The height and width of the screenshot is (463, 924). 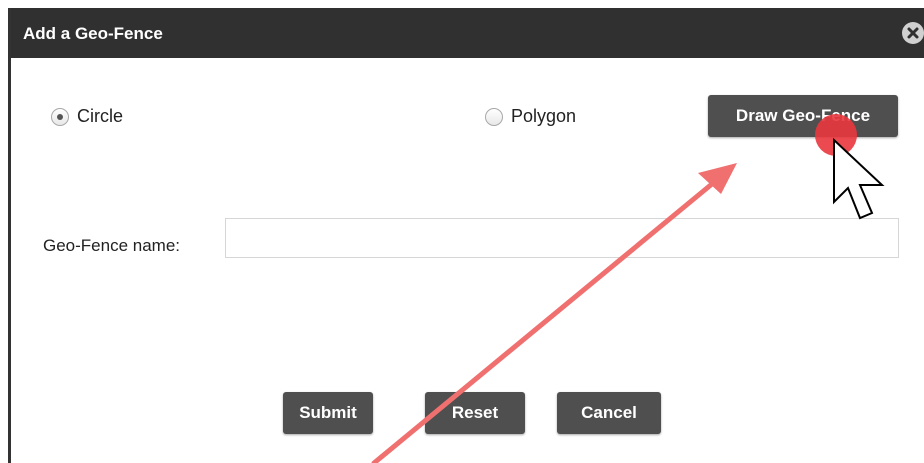 What do you see at coordinates (93, 33) in the screenshot?
I see `dialog-title: Add a Geo-Fence` at bounding box center [93, 33].